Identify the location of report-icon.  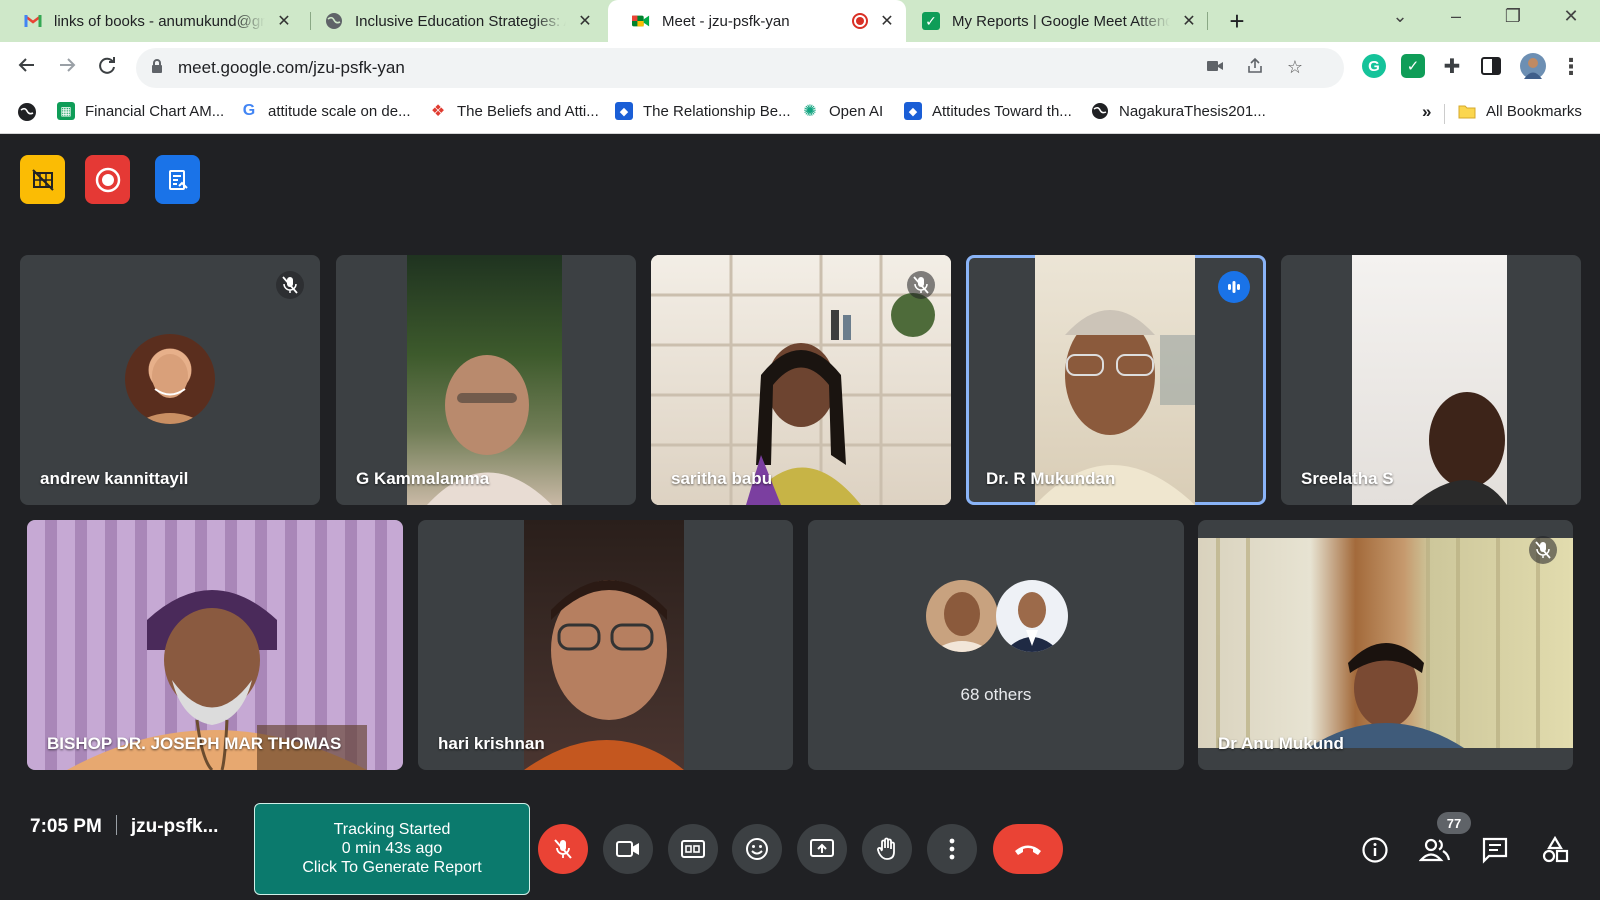
(178, 179).